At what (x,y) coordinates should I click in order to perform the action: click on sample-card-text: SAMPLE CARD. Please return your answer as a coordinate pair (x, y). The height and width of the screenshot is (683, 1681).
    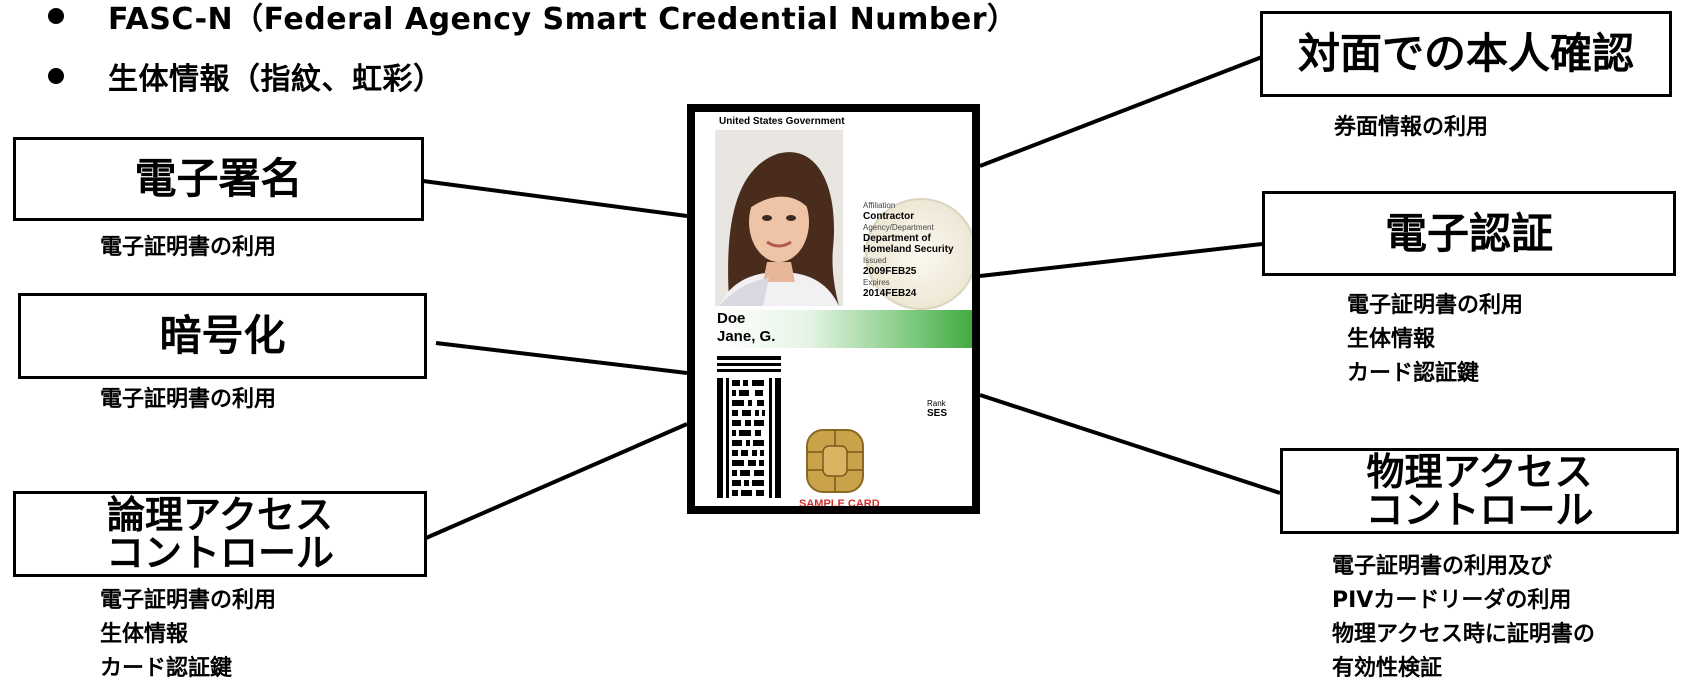
    Looking at the image, I should click on (839, 504).